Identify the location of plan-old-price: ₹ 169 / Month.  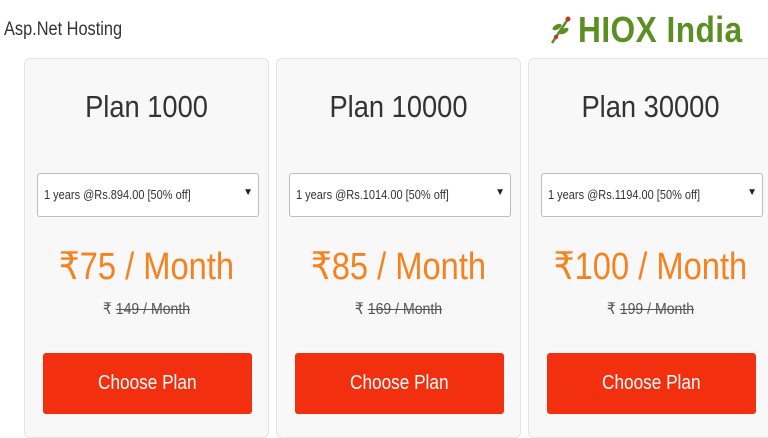
(399, 309).